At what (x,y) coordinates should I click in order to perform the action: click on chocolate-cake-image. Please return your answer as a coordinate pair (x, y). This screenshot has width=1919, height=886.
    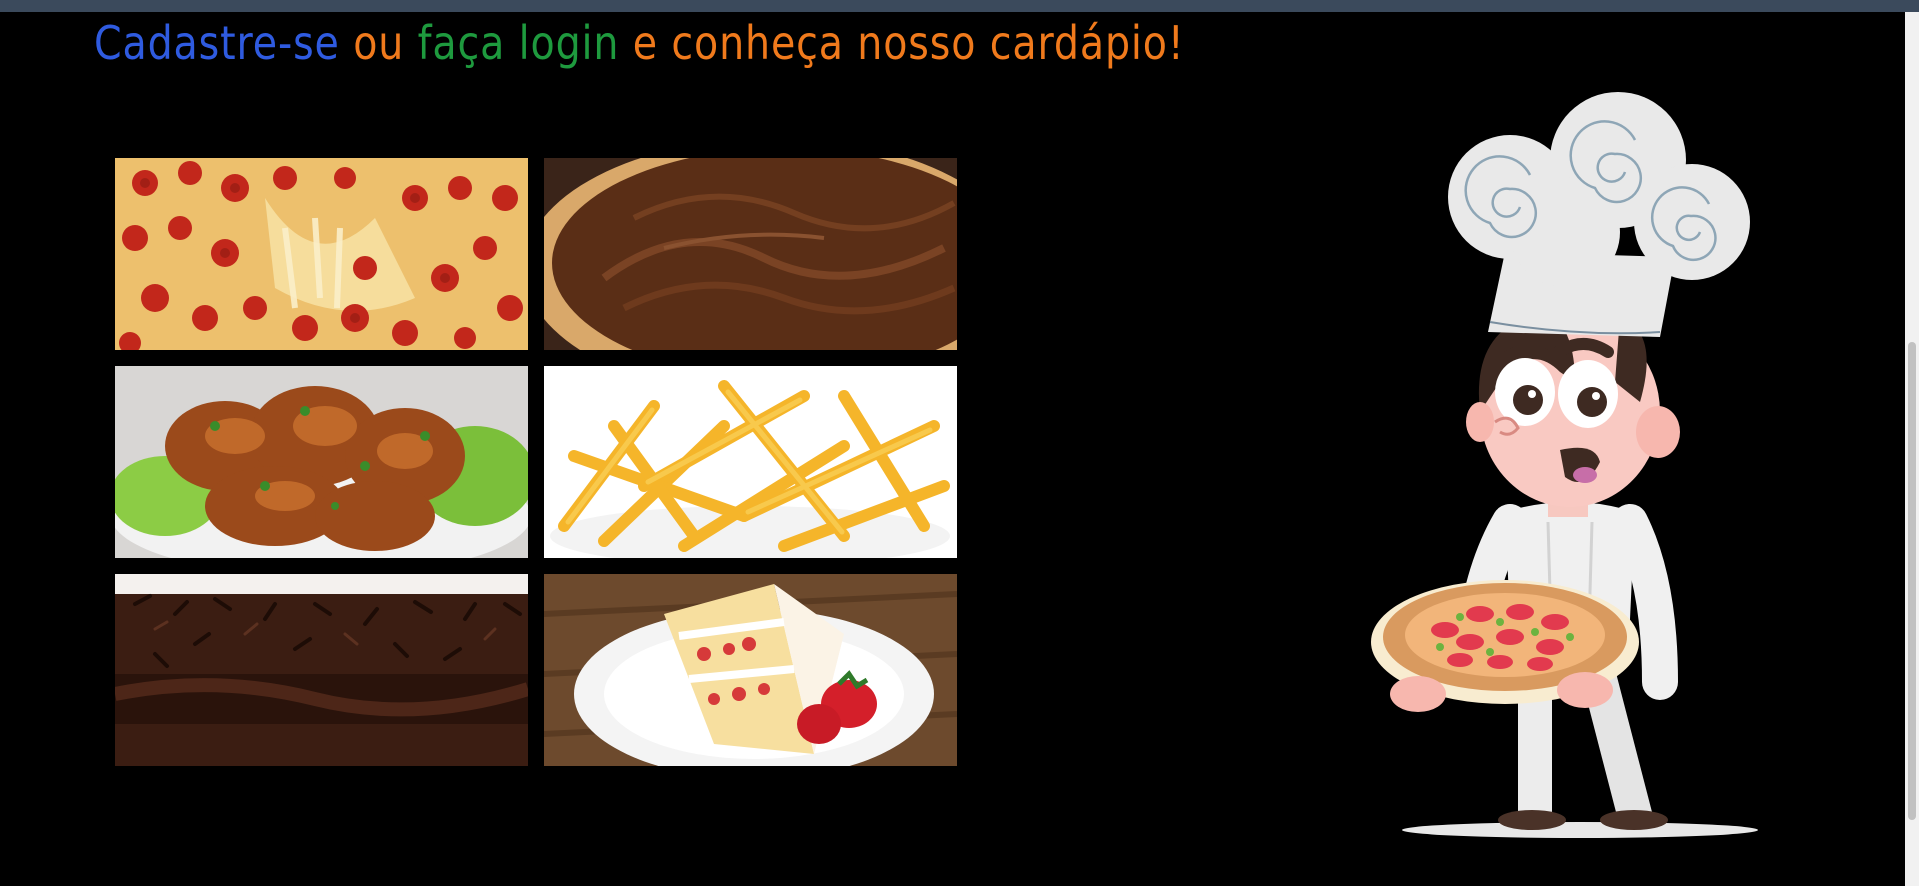
    Looking at the image, I should click on (321, 670).